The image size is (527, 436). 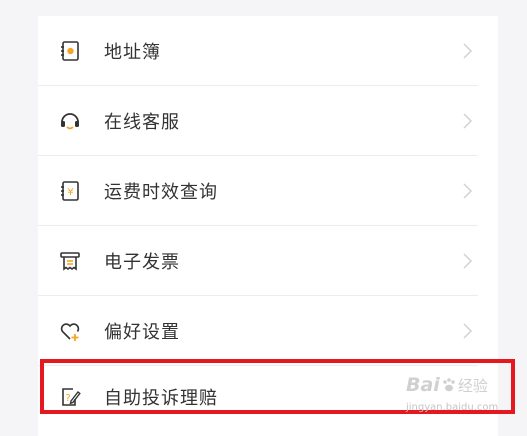 I want to click on menu-item-online-service: 在线客服, so click(x=258, y=121).